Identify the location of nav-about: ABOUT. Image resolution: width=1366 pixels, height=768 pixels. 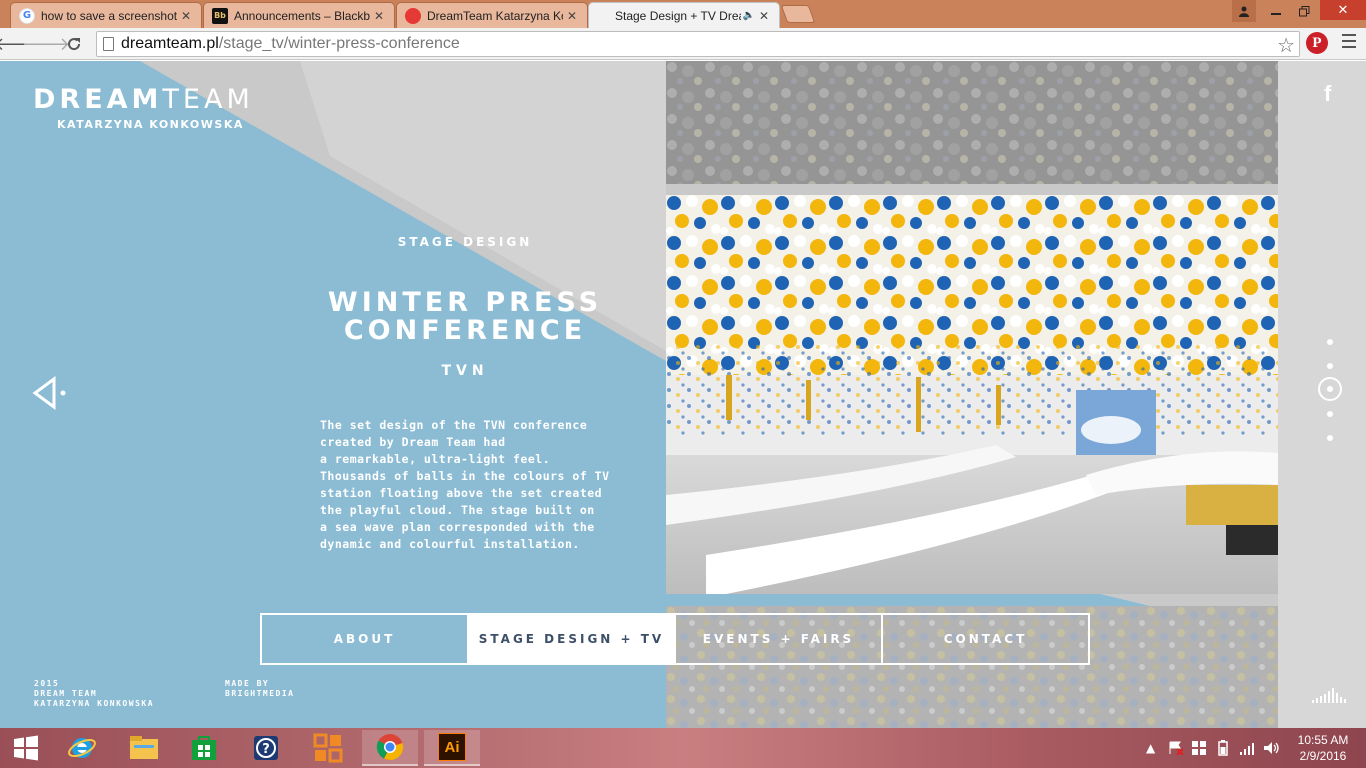
(365, 639).